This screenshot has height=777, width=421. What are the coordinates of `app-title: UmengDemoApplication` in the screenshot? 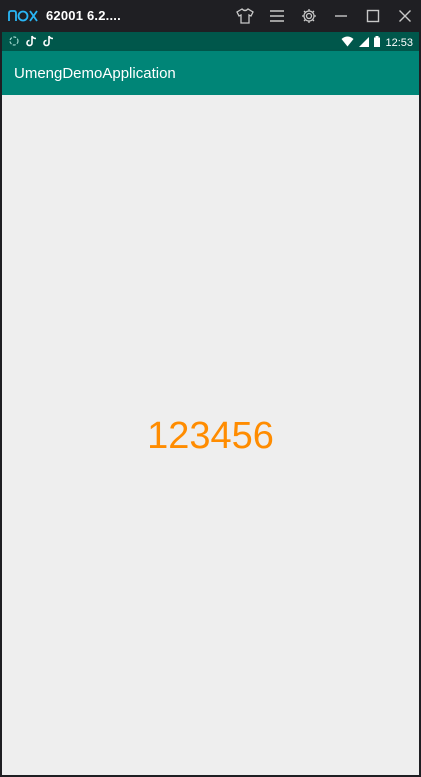 It's located at (95, 73).